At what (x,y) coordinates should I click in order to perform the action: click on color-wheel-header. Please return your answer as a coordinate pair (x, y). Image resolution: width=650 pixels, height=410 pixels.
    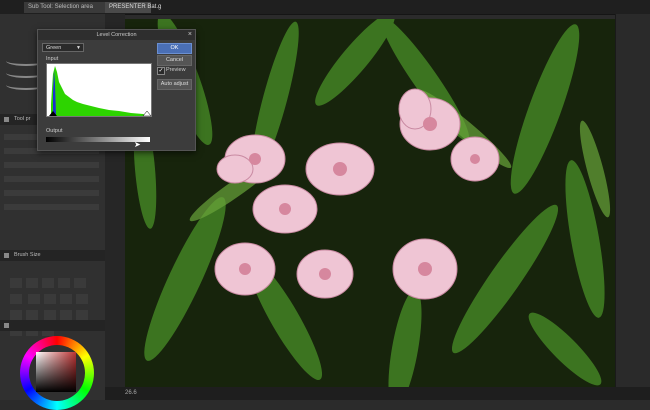
    Looking at the image, I should click on (52, 325).